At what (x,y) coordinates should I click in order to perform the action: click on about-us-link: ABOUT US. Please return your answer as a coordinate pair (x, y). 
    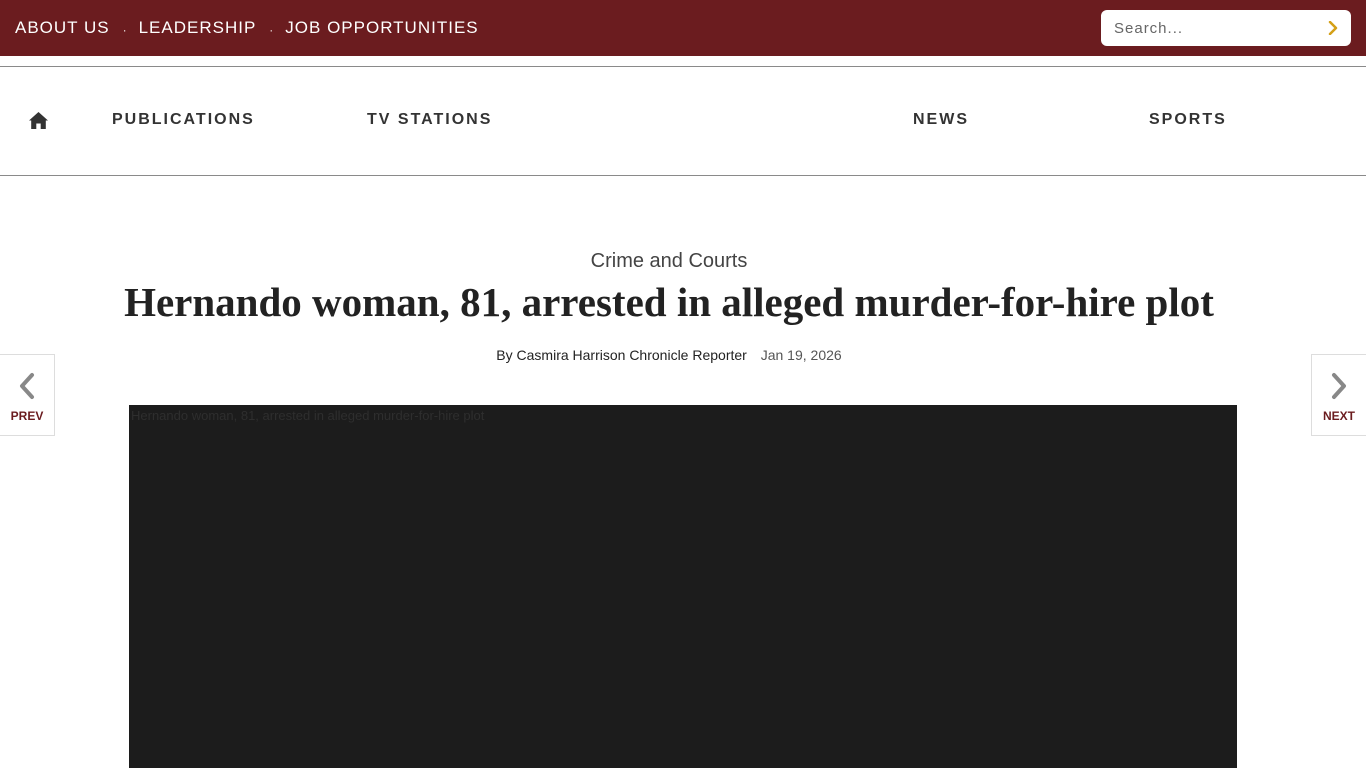
    Looking at the image, I should click on (62, 28).